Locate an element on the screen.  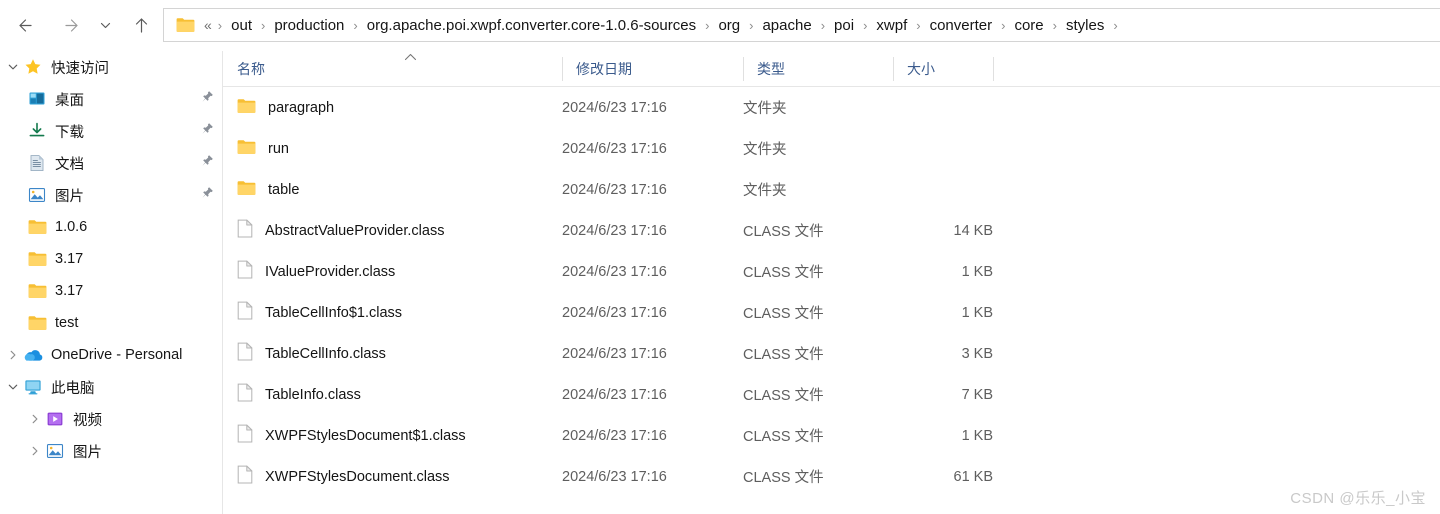
cell-size: 1 KB is located at coordinates (977, 312).